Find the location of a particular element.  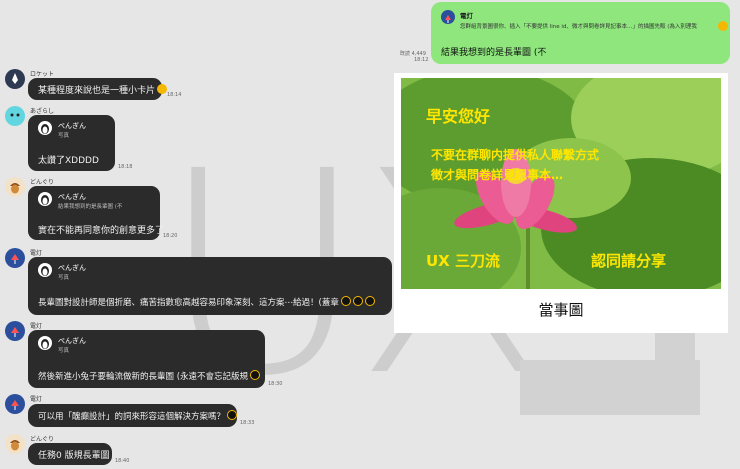

message-bubble: ぺんぎん 写真 太讚了XDDDD is located at coordinates (71, 143).